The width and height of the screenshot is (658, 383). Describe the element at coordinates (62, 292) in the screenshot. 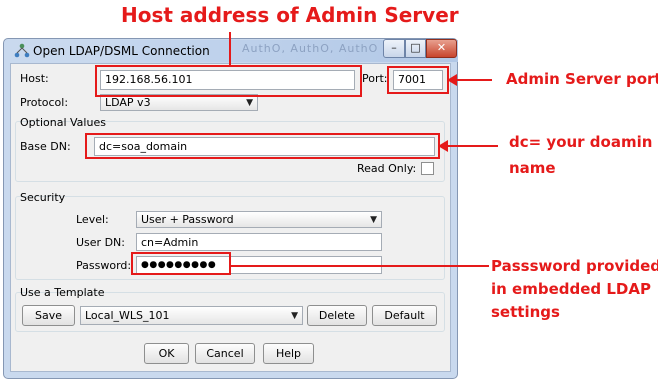

I see `template-title: Use a Template` at that location.